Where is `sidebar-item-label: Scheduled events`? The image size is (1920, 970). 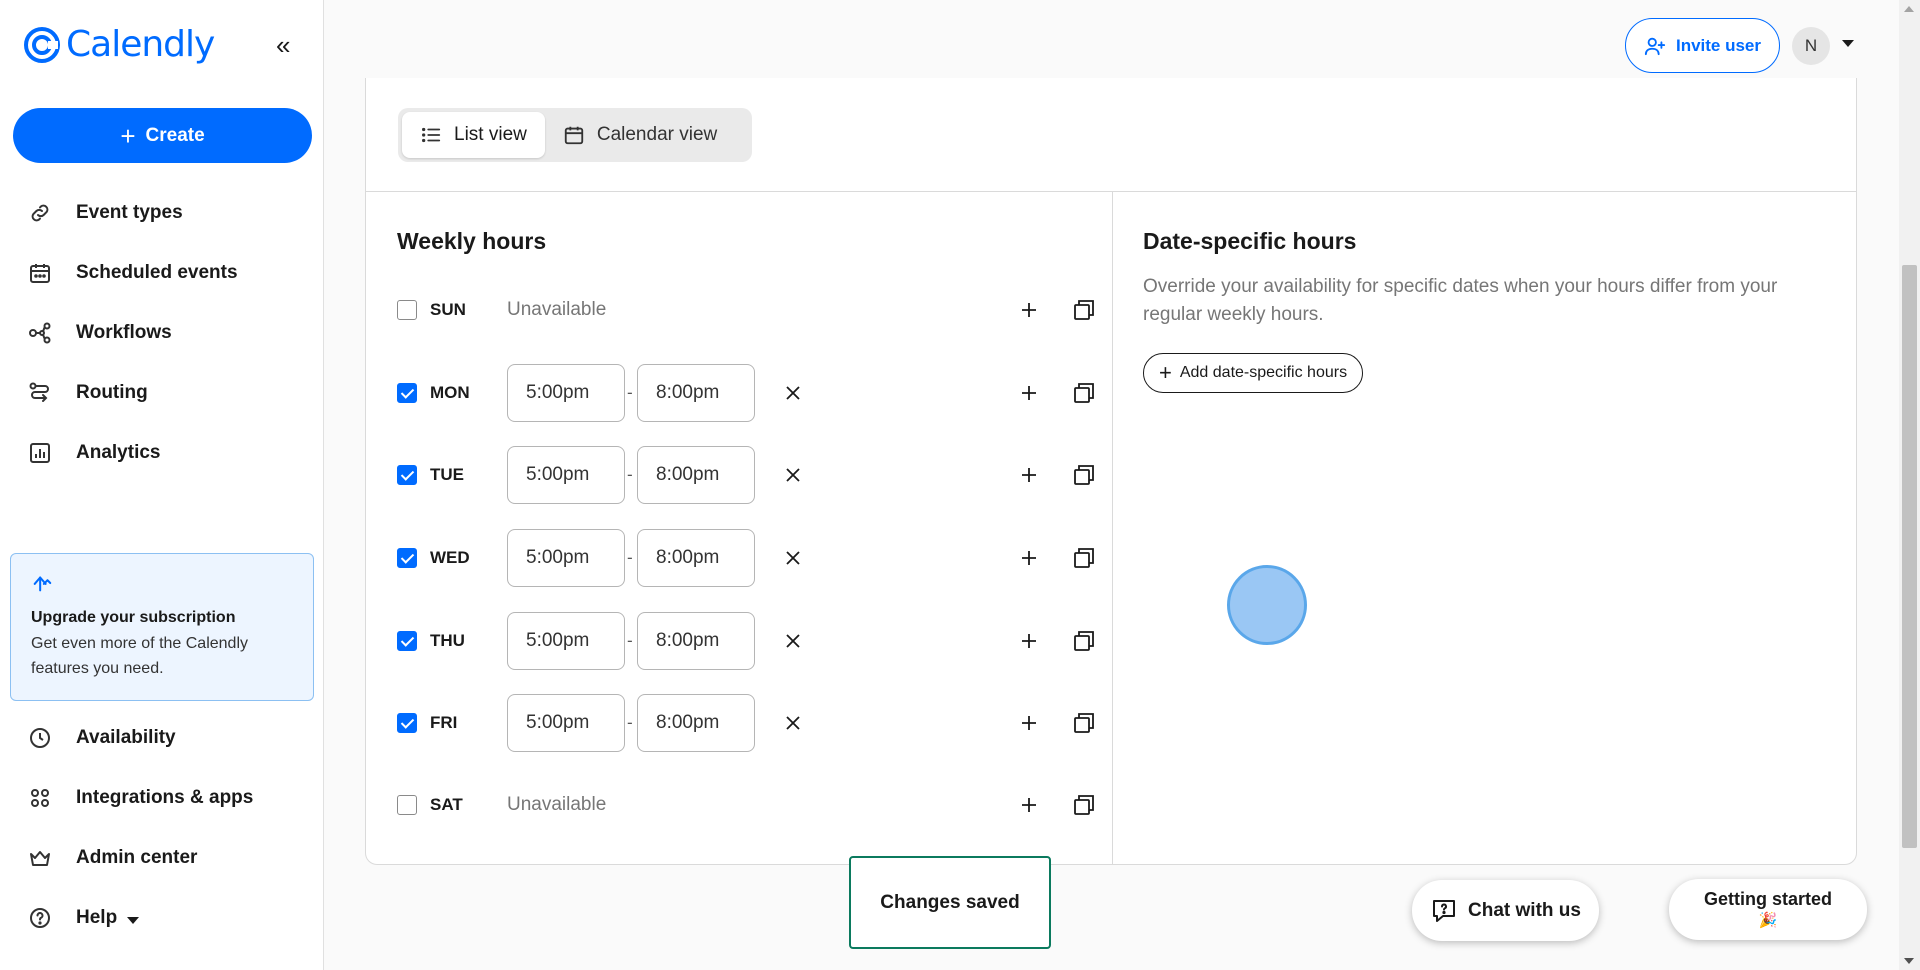 sidebar-item-label: Scheduled events is located at coordinates (157, 272).